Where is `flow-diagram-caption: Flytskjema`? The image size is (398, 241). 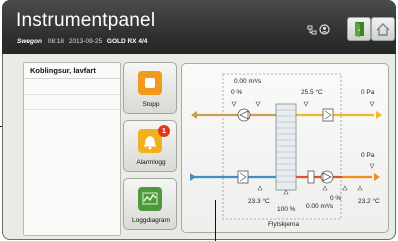
flow-diagram-caption: Flytskjema is located at coordinates (283, 224).